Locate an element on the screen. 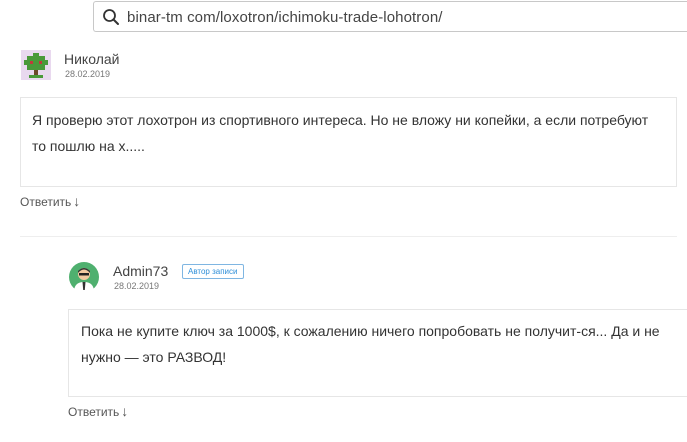 The height and width of the screenshot is (442, 687). comment-author: Admin73 is located at coordinates (140, 271).